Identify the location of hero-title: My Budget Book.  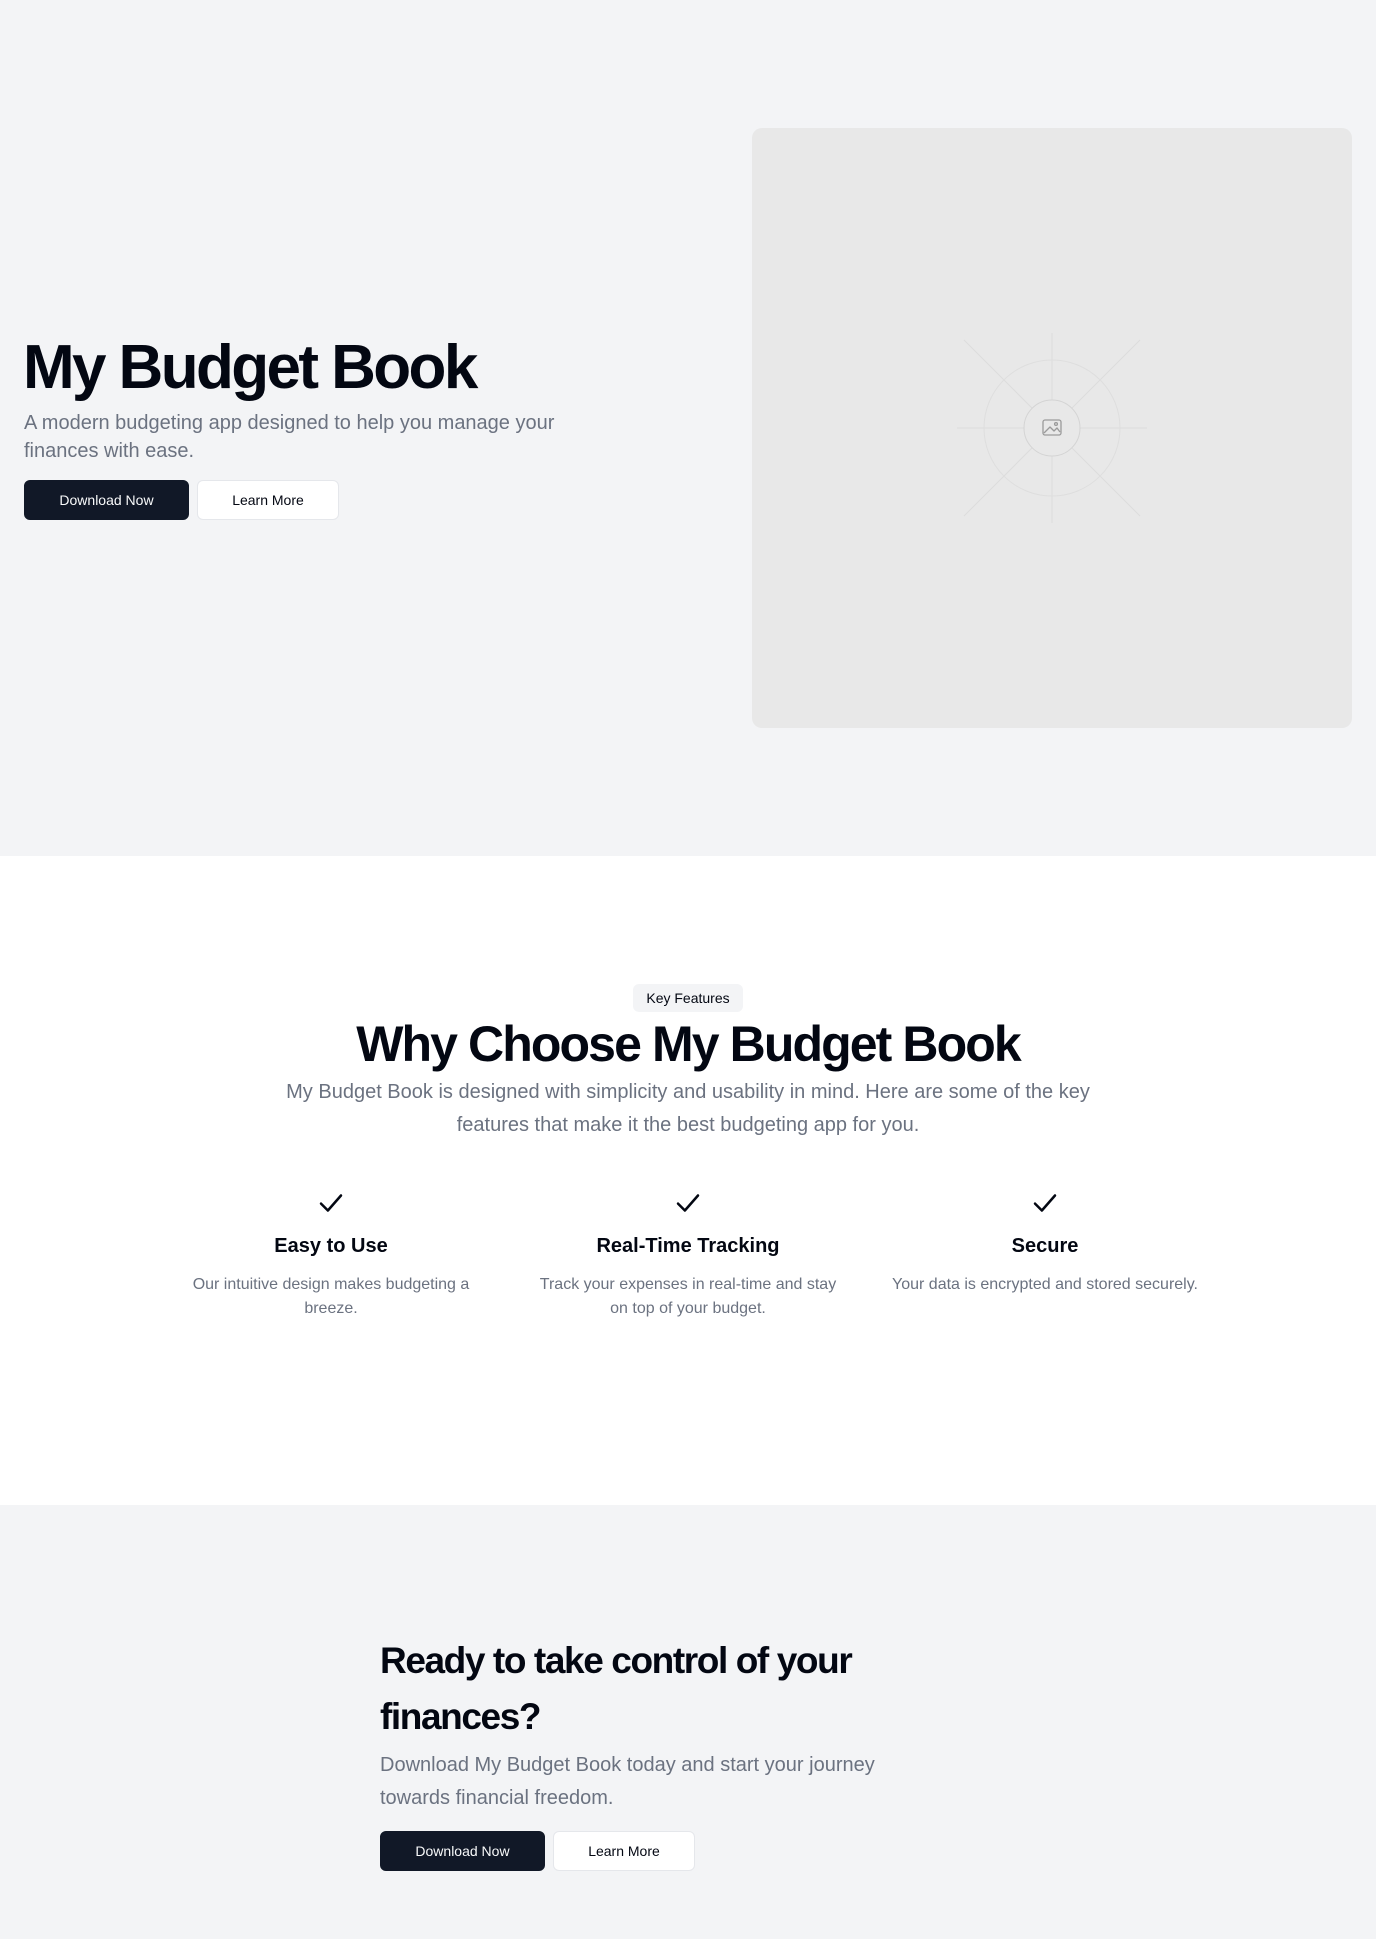
(250, 367).